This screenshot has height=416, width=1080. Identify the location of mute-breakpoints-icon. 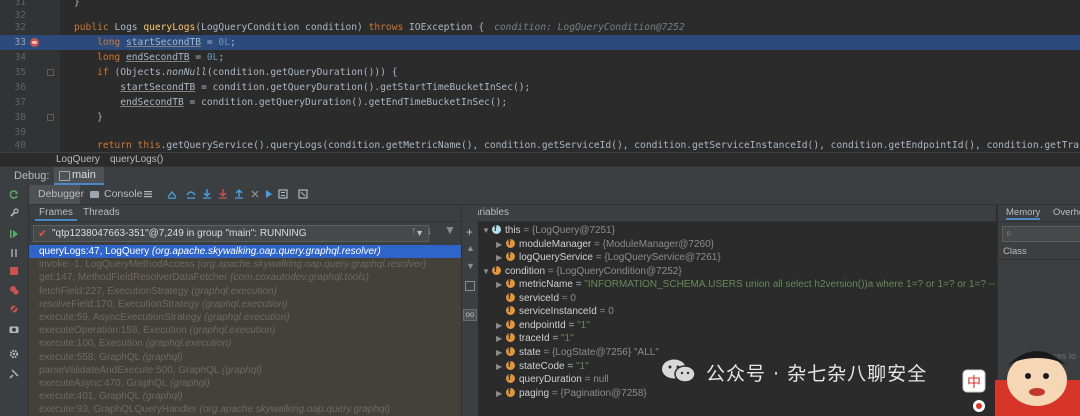
(14, 309).